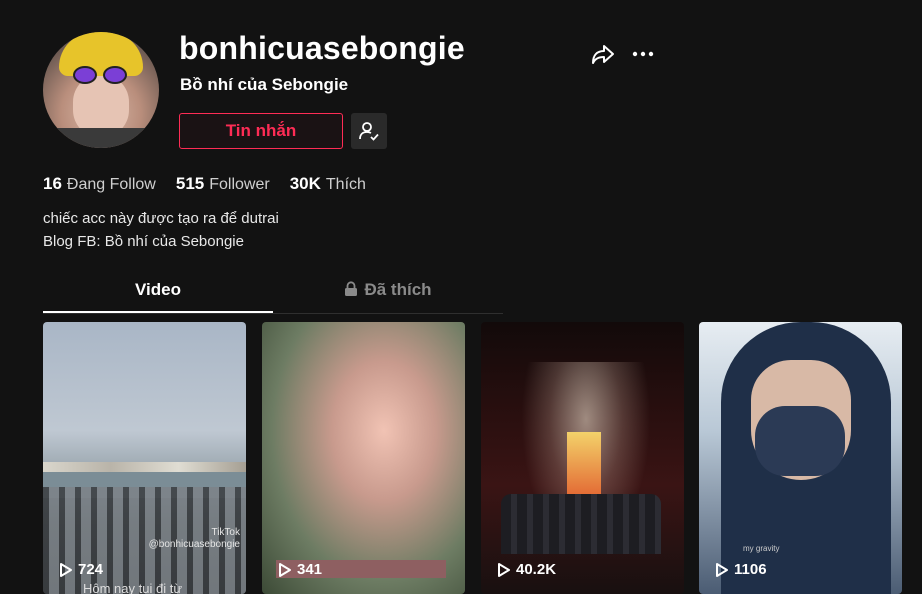 Image resolution: width=922 pixels, height=594 pixels. Describe the element at coordinates (158, 297) in the screenshot. I see `tab-video: Video` at that location.